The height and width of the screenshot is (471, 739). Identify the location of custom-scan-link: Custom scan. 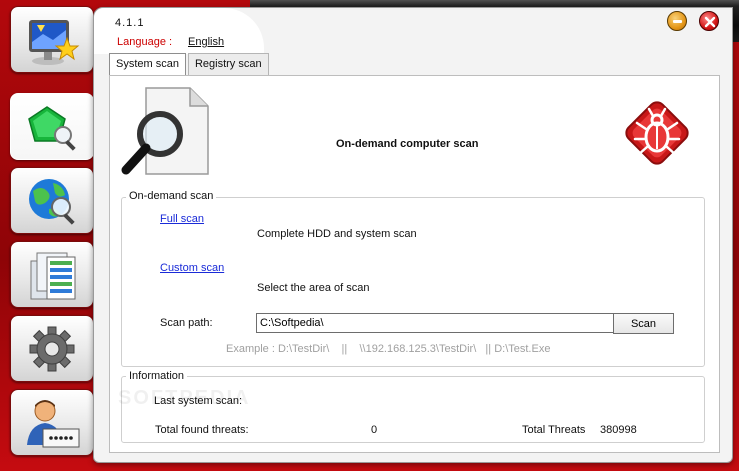
(192, 268).